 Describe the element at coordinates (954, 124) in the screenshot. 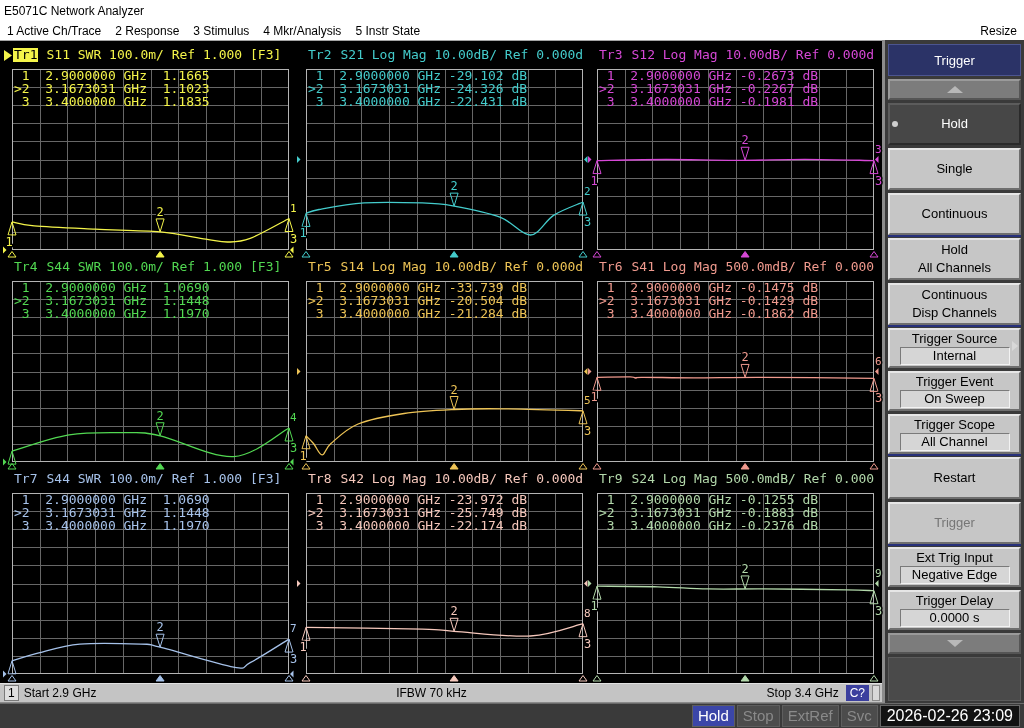

I see `softkey-button: Hold` at that location.